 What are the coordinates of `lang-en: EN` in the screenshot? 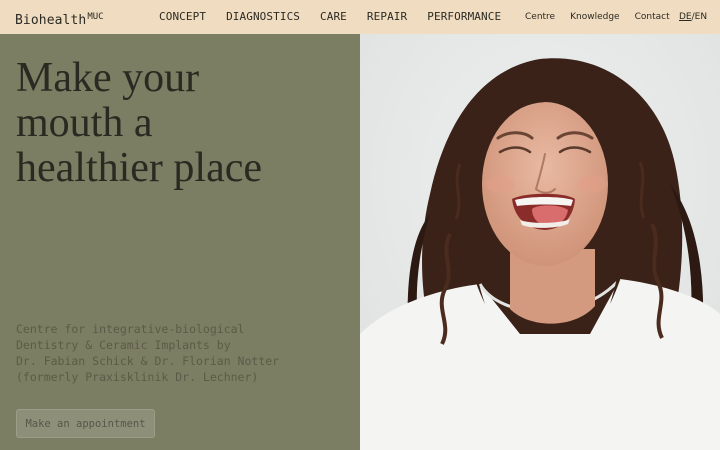 It's located at (701, 17).